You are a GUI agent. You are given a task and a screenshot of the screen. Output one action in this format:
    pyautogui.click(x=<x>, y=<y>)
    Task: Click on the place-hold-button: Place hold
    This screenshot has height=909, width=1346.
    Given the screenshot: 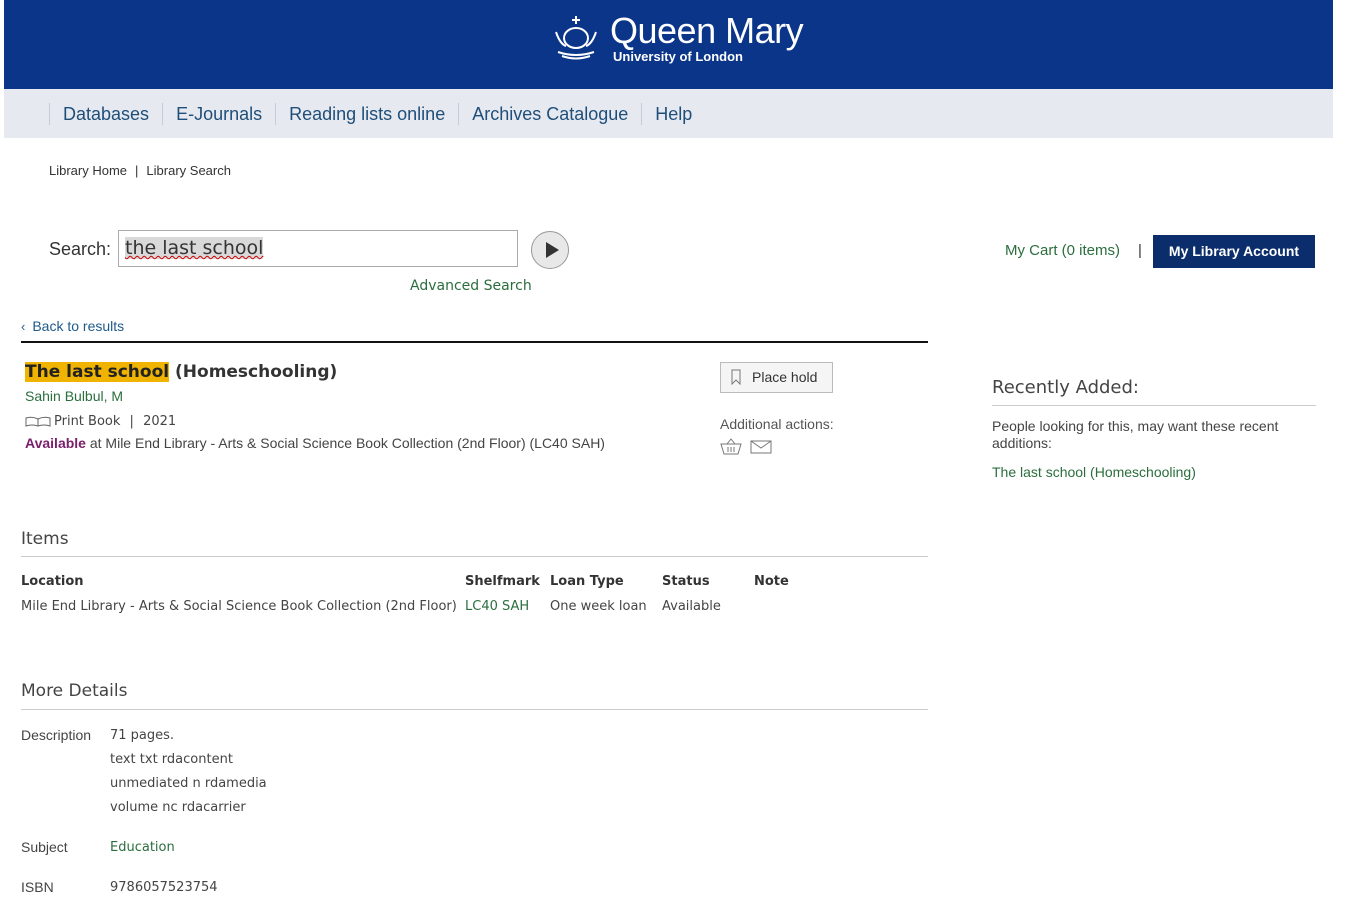 What is the action you would take?
    pyautogui.click(x=776, y=377)
    